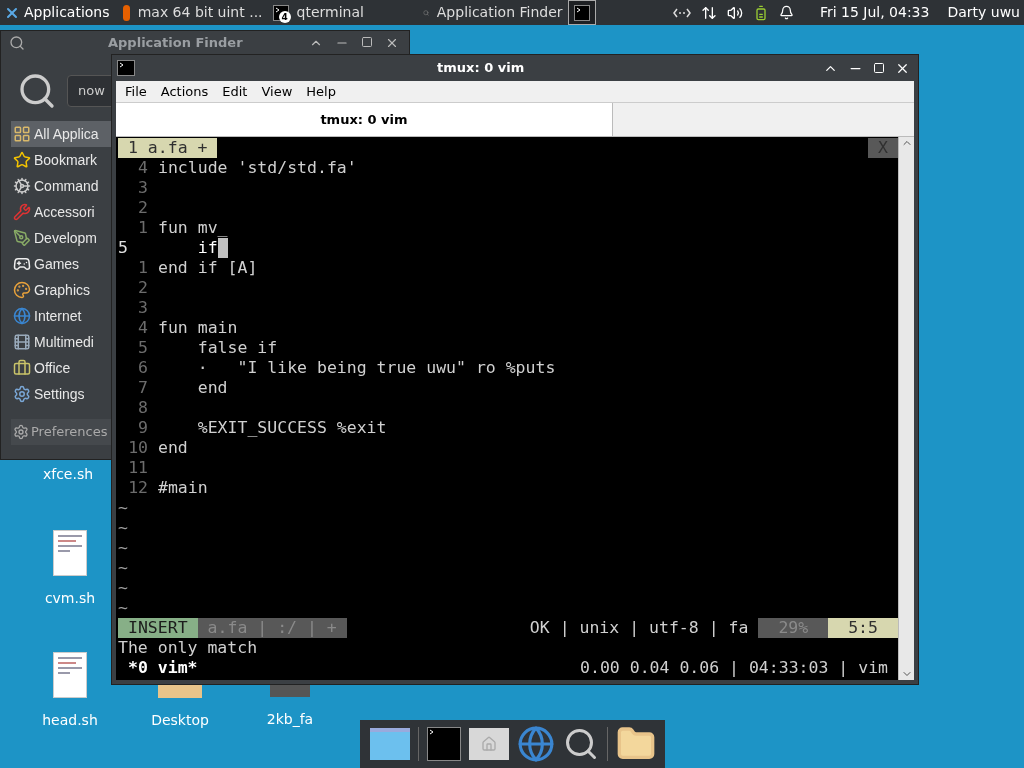 The height and width of the screenshot is (768, 1024). I want to click on preferences-button: Preferences, so click(61, 432).